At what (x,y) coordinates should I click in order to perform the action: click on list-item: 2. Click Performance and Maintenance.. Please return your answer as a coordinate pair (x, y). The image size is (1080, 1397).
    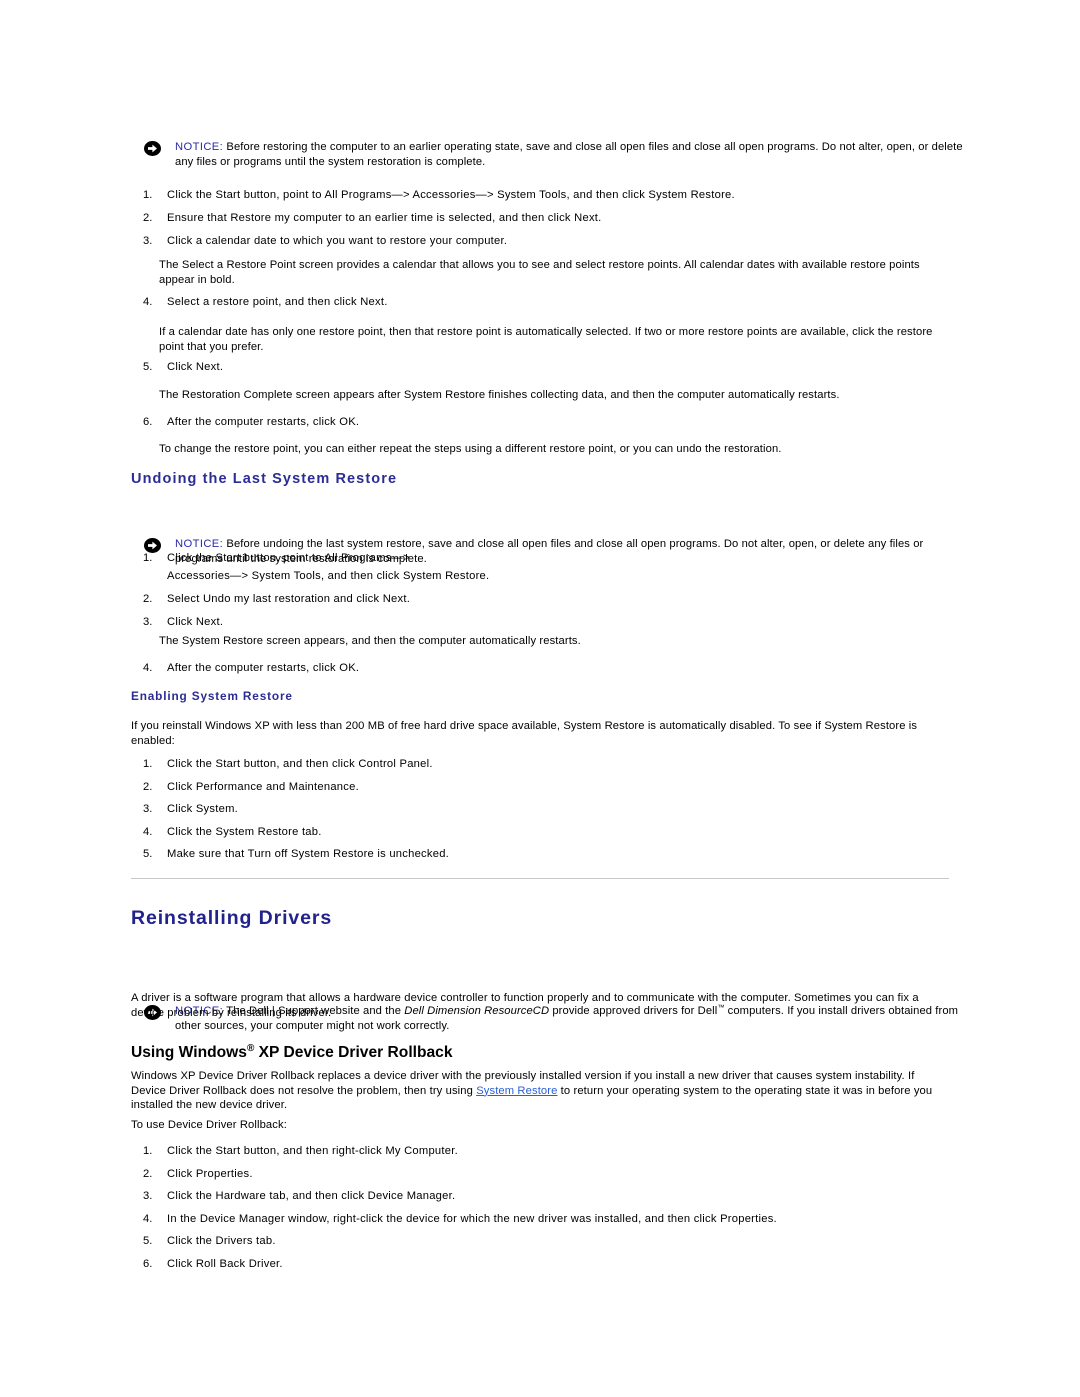
    Looking at the image, I should click on (540, 787).